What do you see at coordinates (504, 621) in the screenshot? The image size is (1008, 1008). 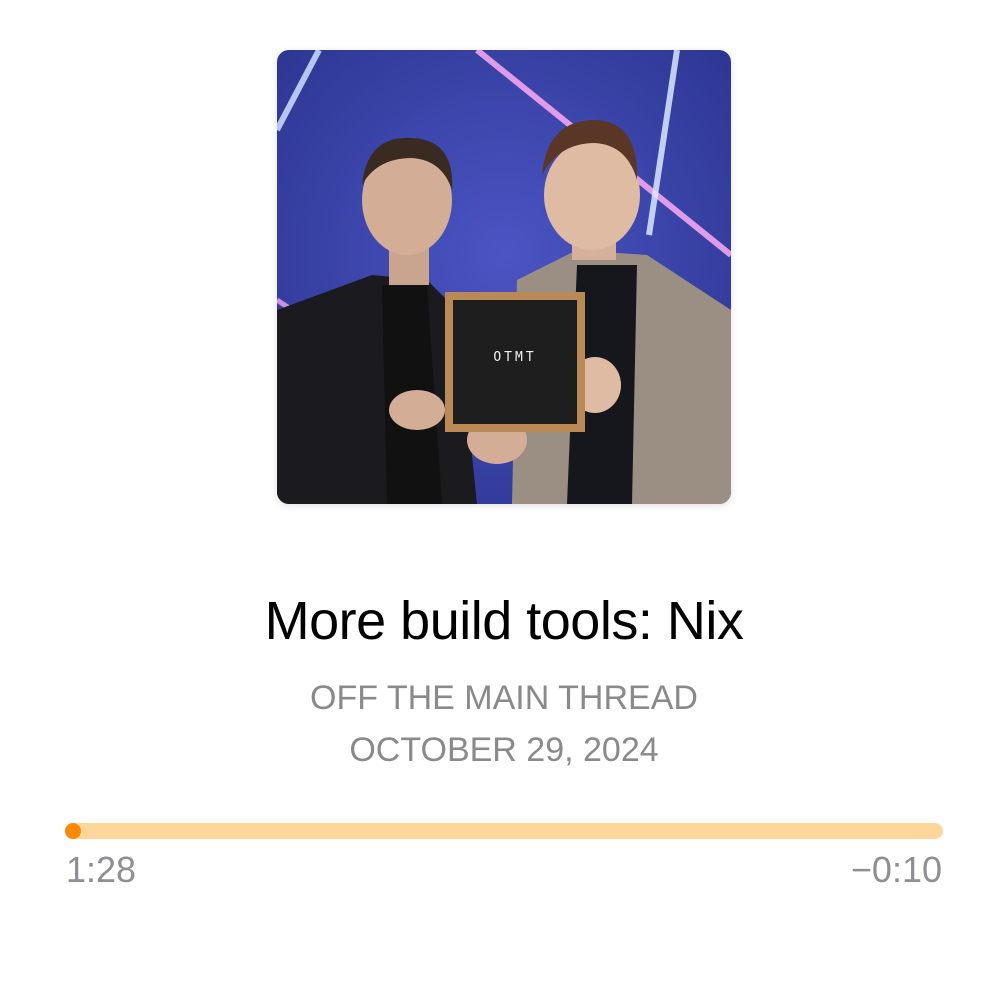 I see `episode-title: More build tools: Nix` at bounding box center [504, 621].